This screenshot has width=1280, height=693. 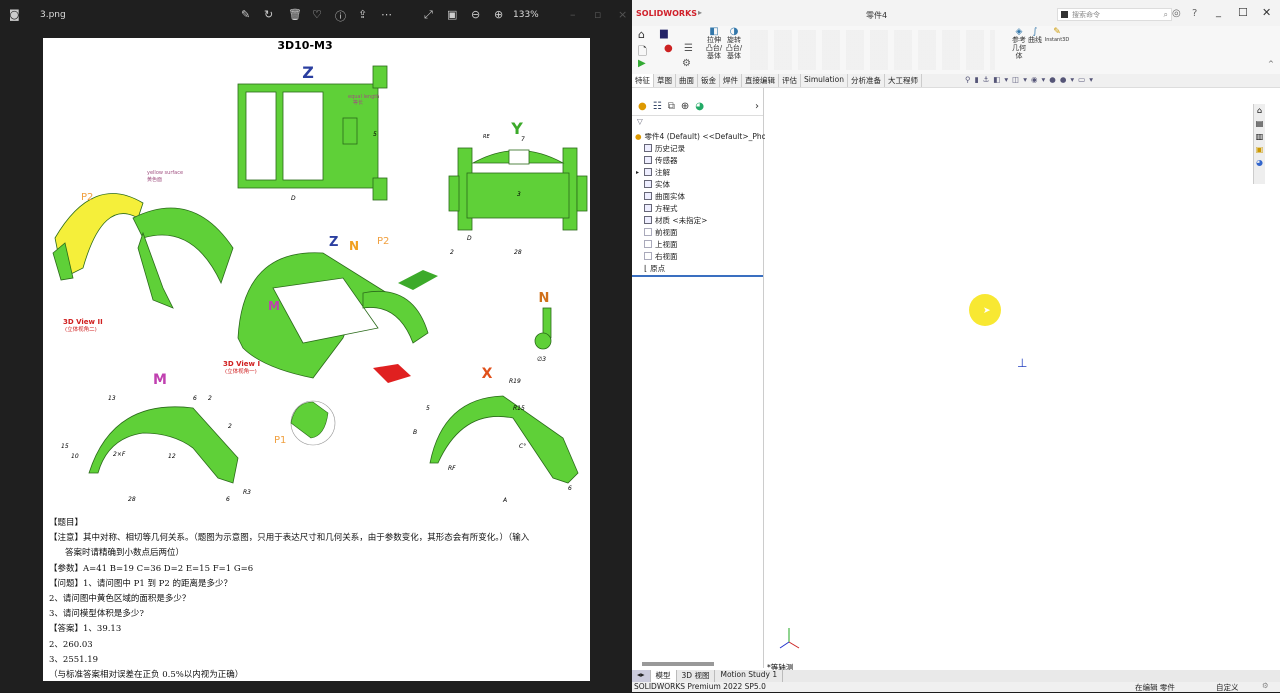 What do you see at coordinates (734, 44) in the screenshot?
I see `revolve-boss-button: ◑ 旋转凸台/基体` at bounding box center [734, 44].